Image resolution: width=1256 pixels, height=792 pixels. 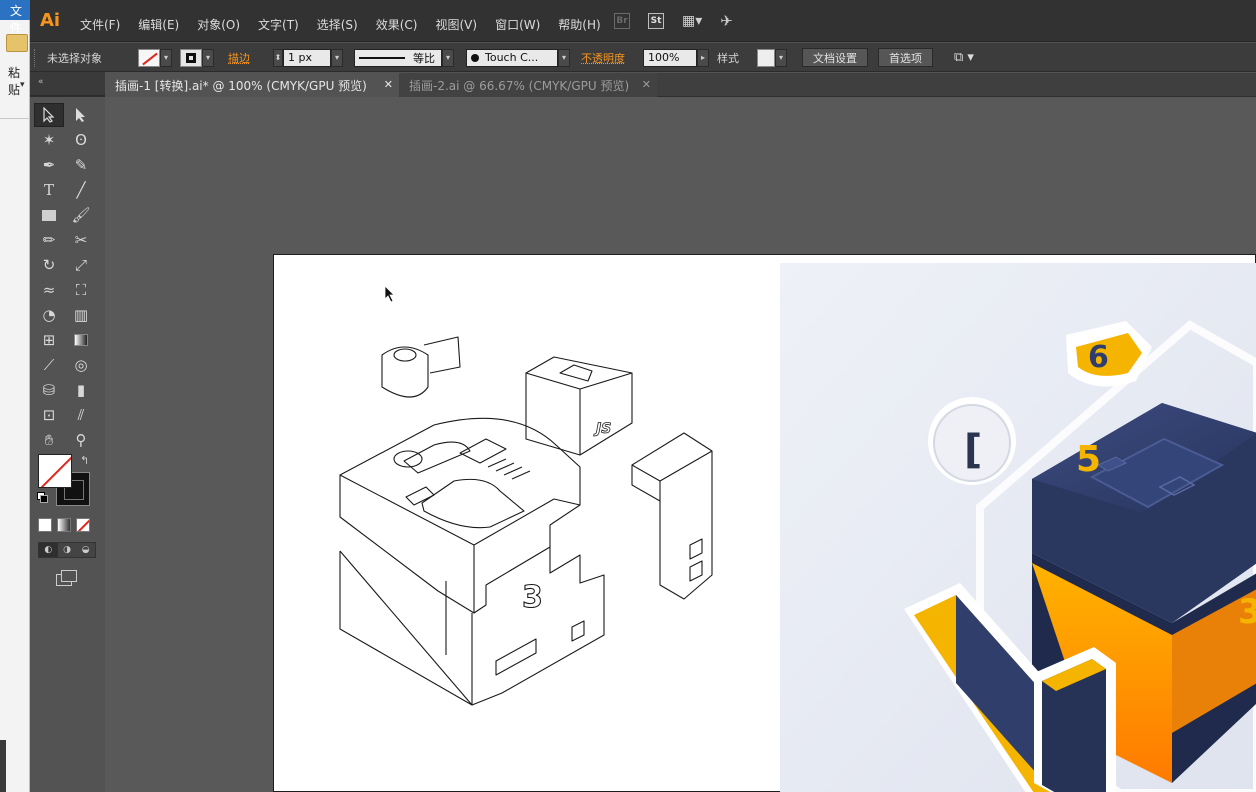 I want to click on menu-item-2: 对象(O), so click(x=218, y=24).